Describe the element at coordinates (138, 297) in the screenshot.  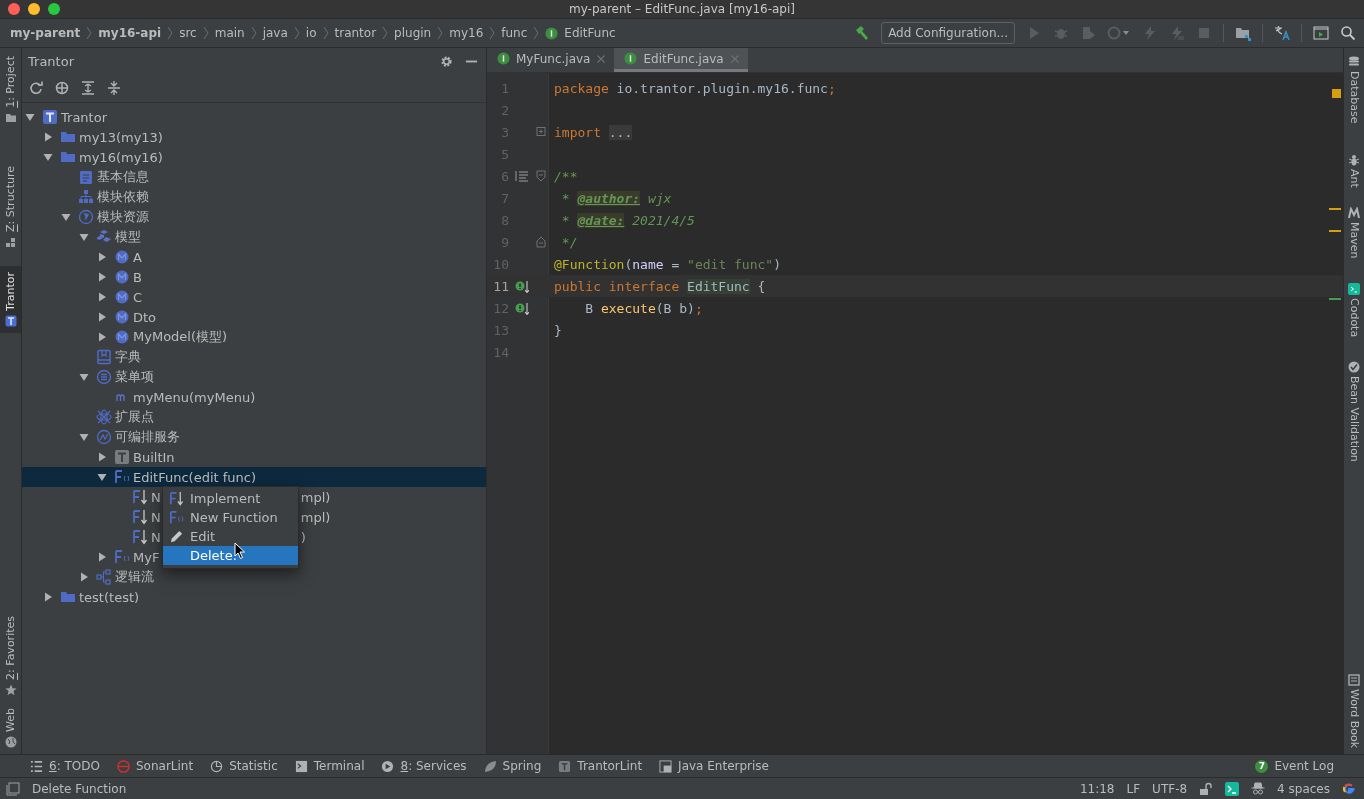
I see `tree-item-label: C` at that location.